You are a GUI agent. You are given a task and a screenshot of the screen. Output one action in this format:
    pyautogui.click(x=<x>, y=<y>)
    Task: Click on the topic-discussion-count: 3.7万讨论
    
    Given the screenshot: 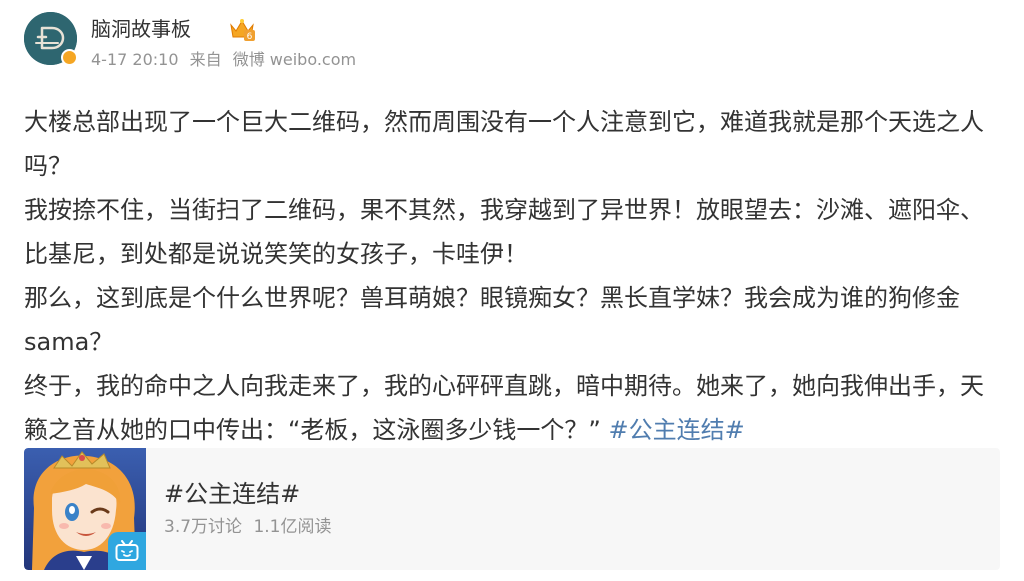 What is the action you would take?
    pyautogui.click(x=203, y=527)
    